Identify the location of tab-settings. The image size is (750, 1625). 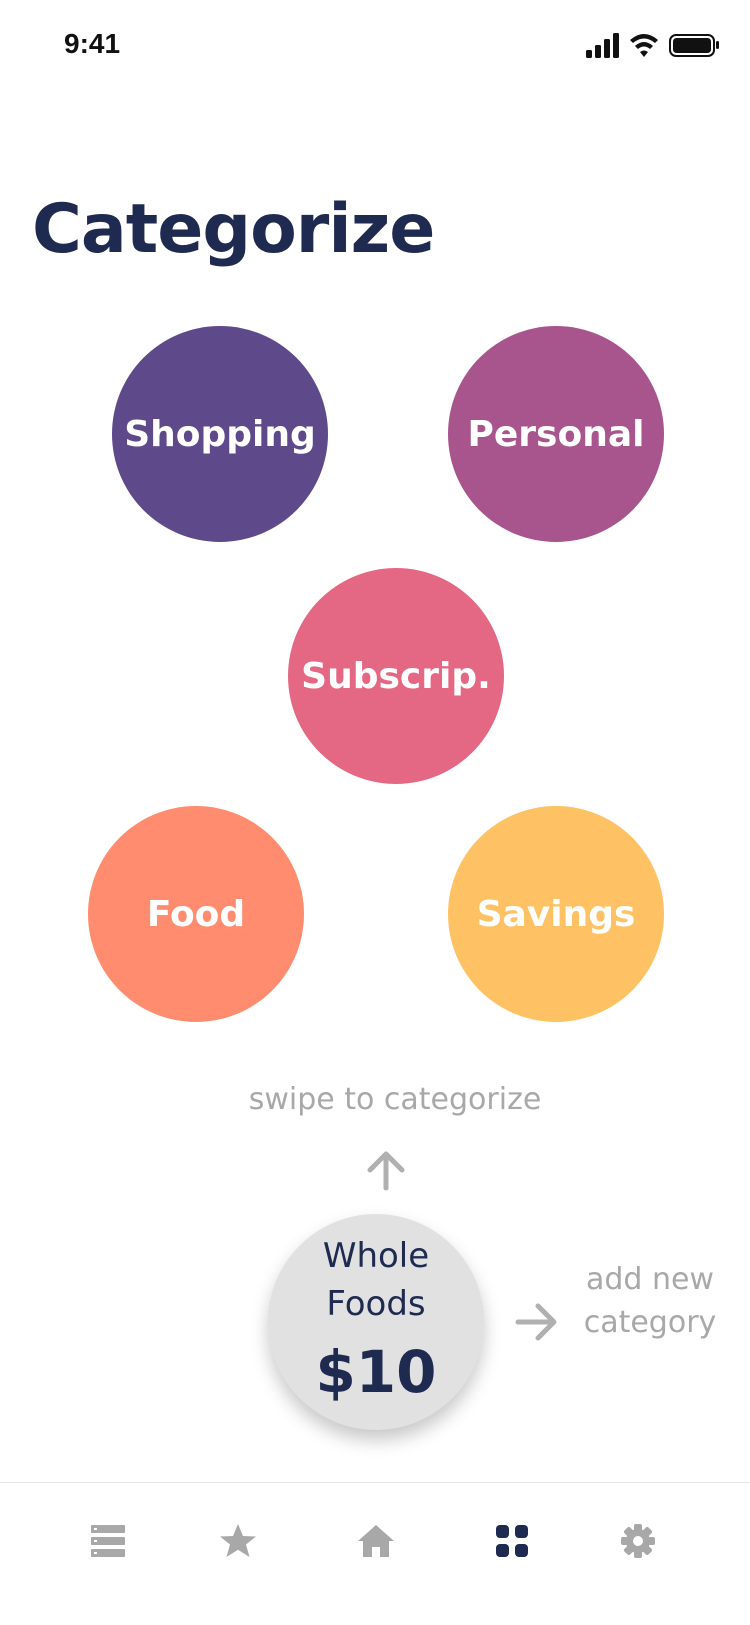
(638, 1541).